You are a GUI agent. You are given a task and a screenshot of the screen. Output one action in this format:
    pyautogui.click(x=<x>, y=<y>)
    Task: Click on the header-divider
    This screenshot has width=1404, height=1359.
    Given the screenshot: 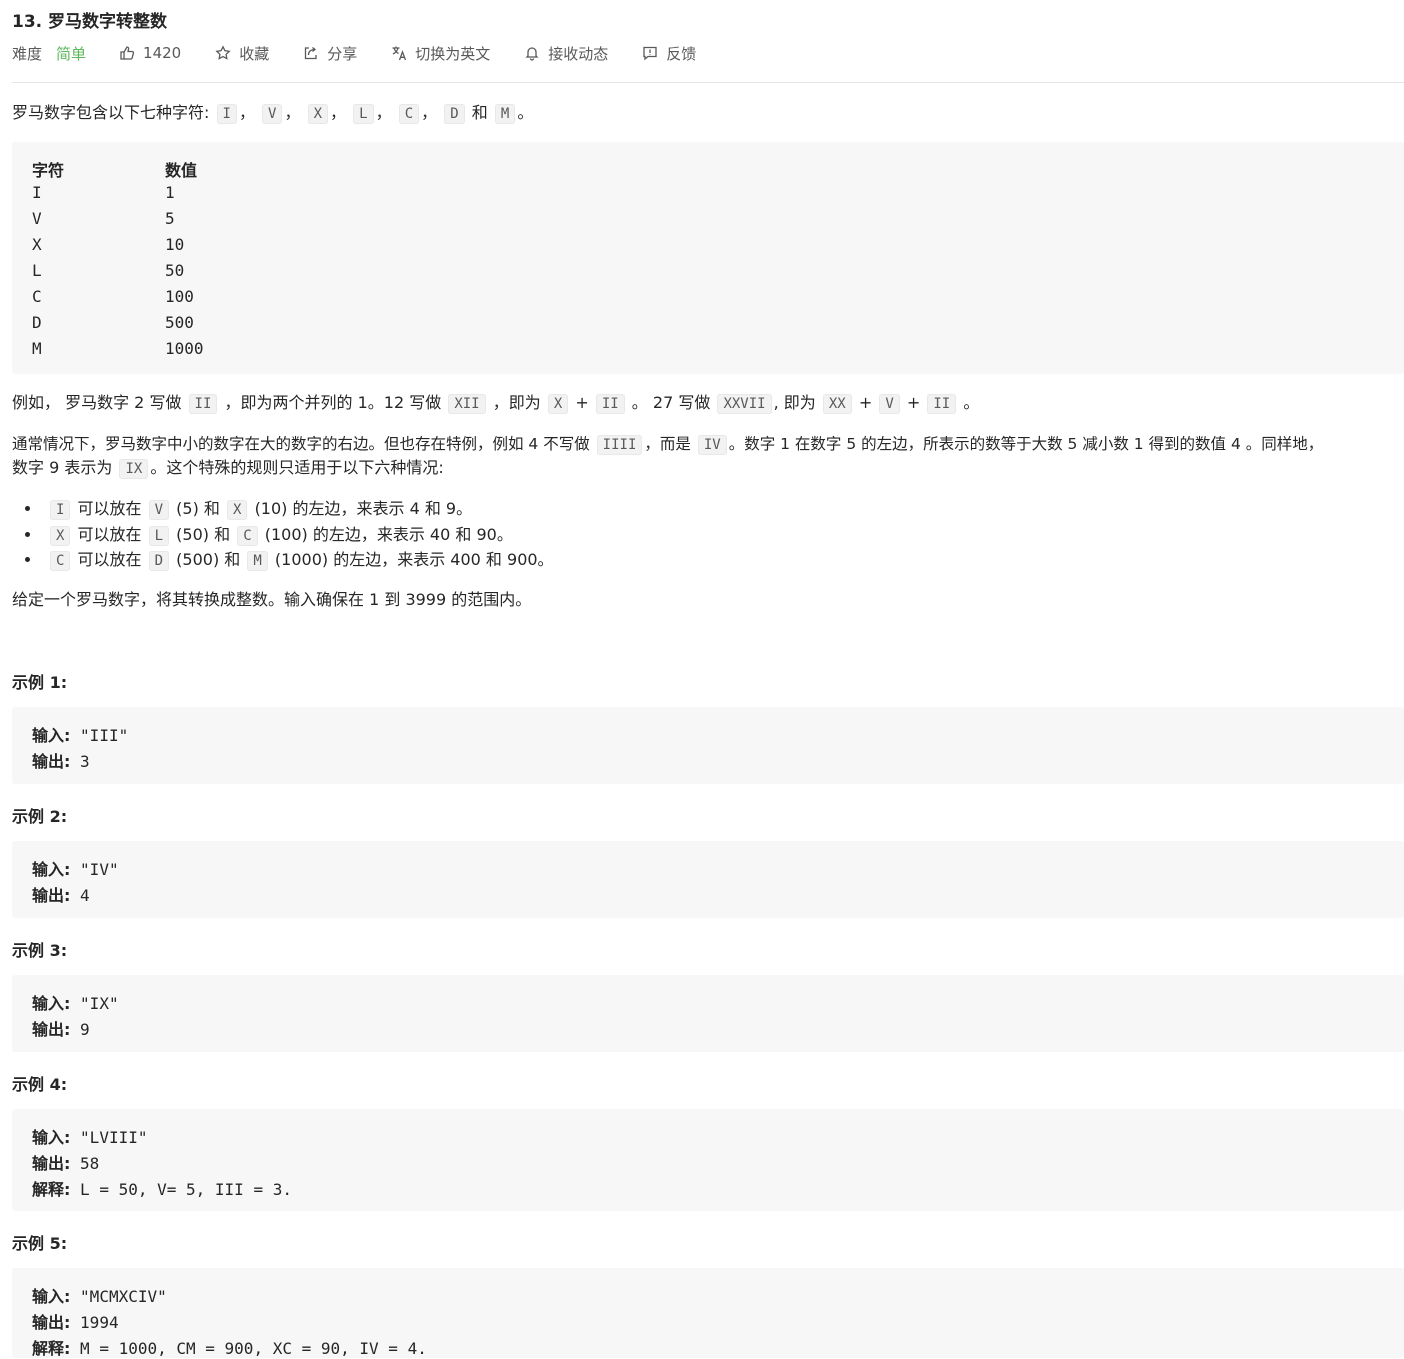 What is the action you would take?
    pyautogui.click(x=708, y=82)
    